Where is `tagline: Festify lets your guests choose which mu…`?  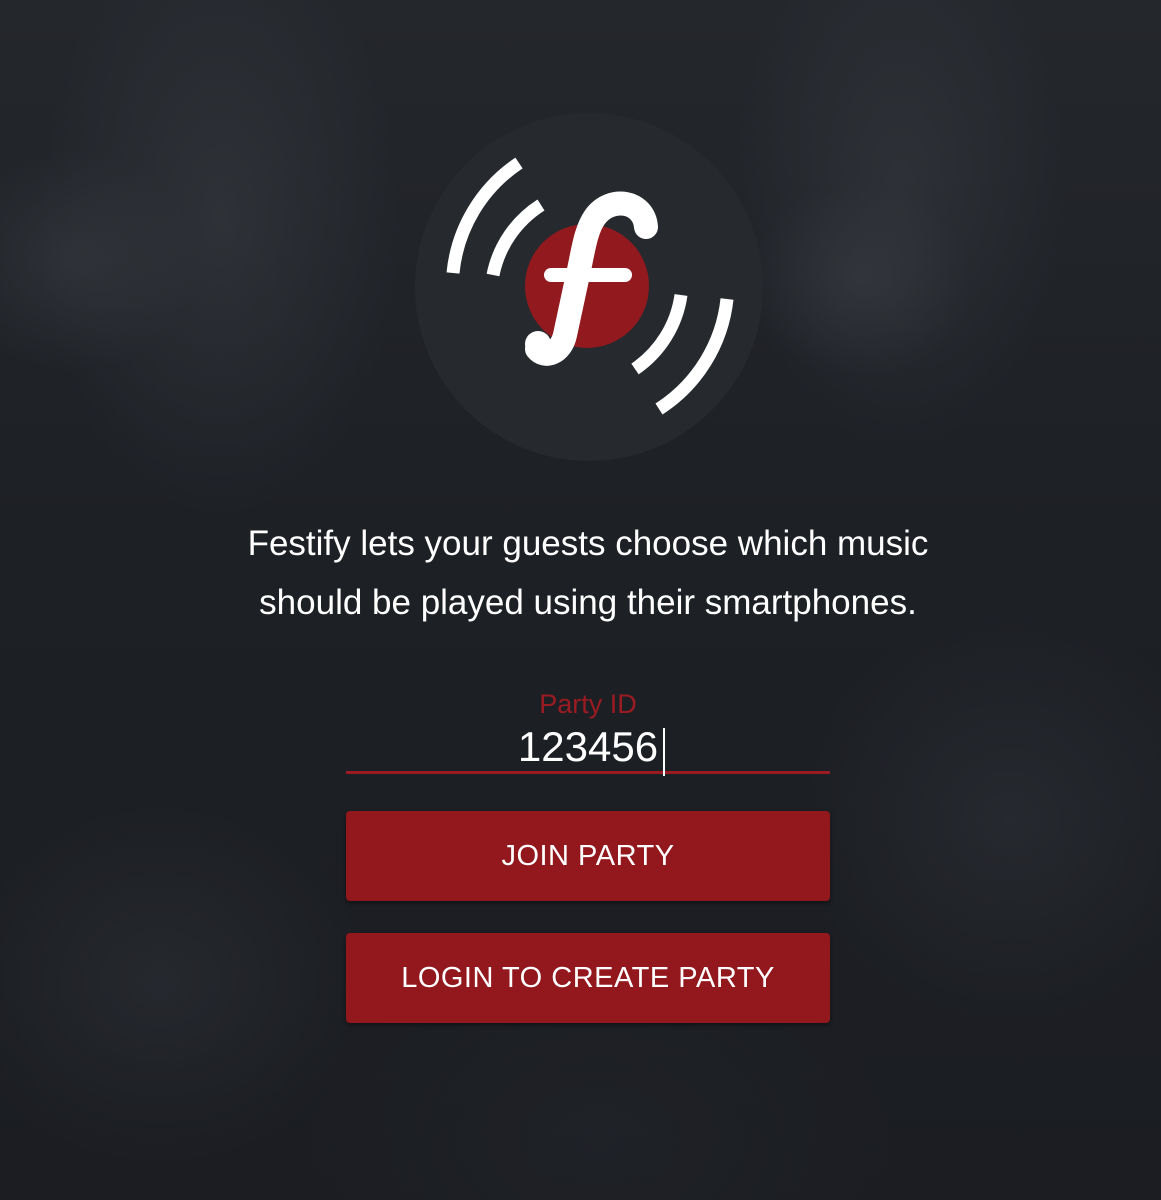 tagline: Festify lets your guests choose which mu… is located at coordinates (588, 573).